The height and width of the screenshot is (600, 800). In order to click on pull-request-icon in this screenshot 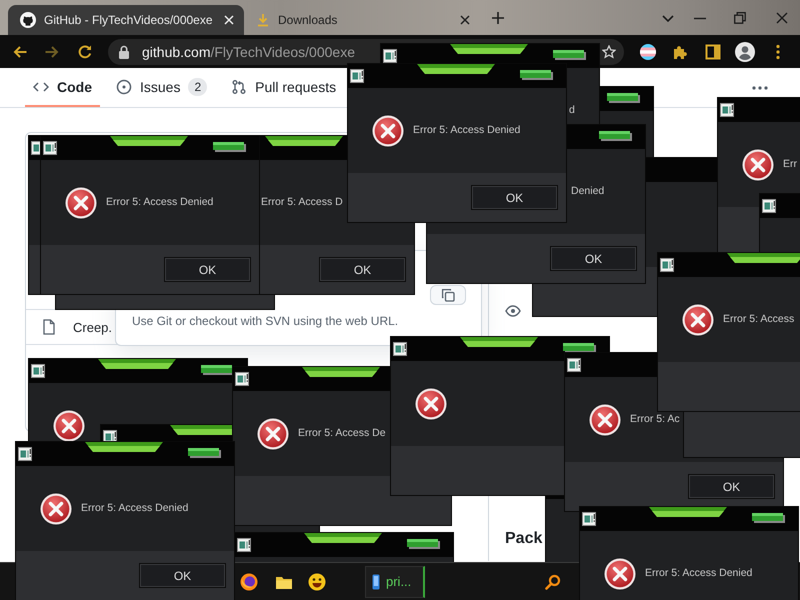, I will do `click(239, 86)`.